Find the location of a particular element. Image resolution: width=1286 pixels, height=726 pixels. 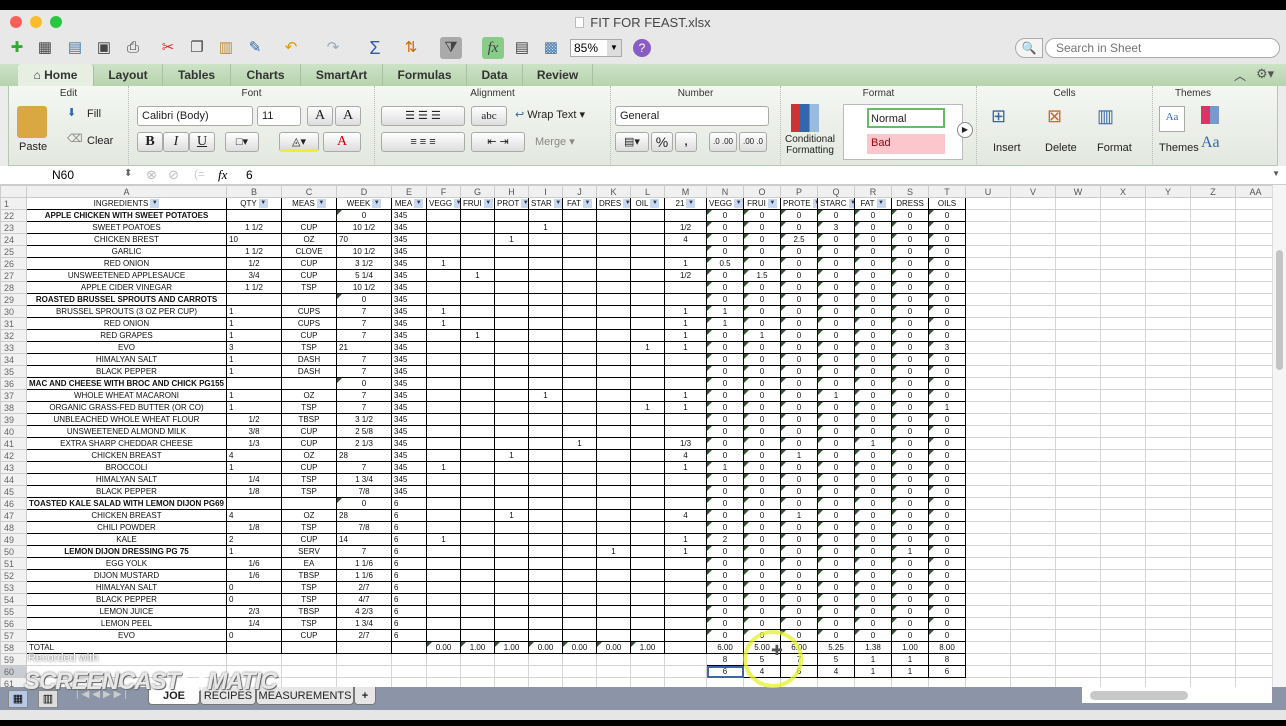

cell-n58: 6.00 is located at coordinates (725, 647).